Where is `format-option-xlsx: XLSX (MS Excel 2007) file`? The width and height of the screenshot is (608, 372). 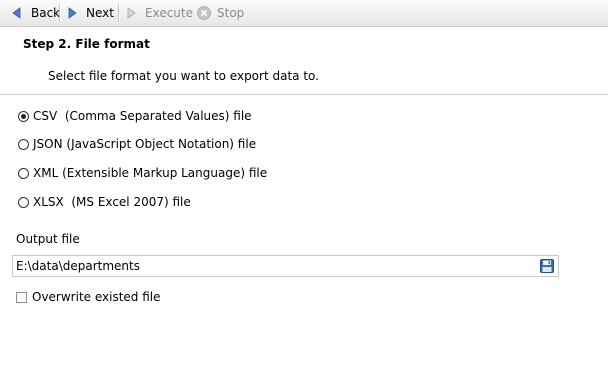
format-option-xlsx: XLSX (MS Excel 2007) file is located at coordinates (104, 202).